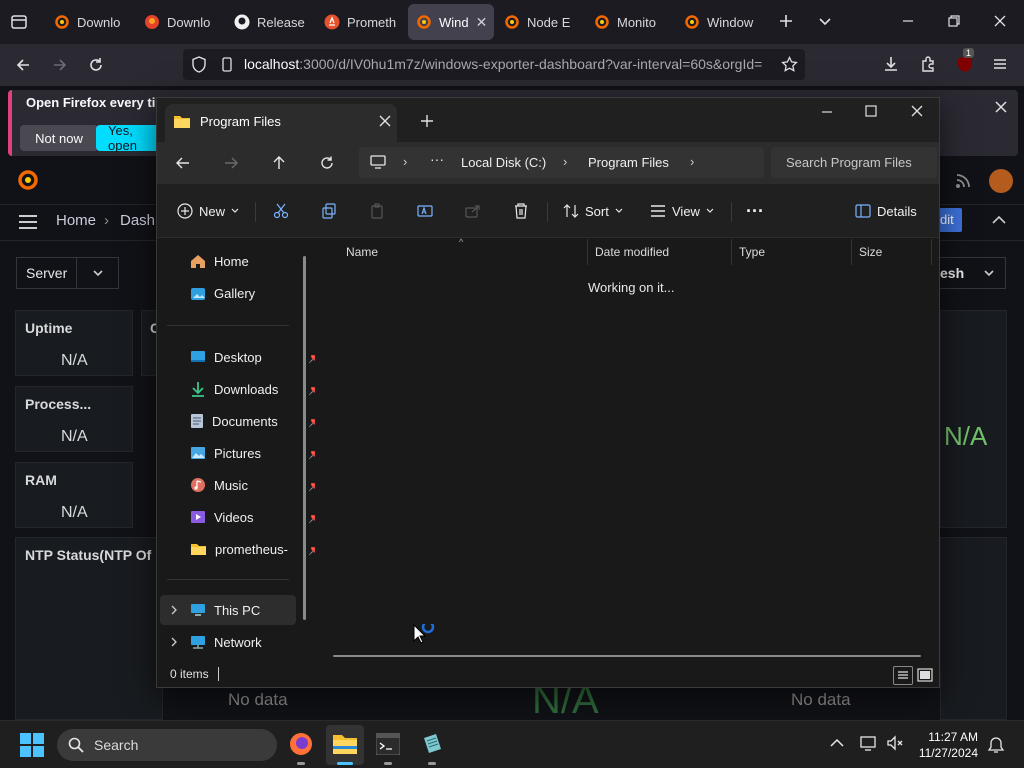 The width and height of the screenshot is (1024, 768). Describe the element at coordinates (999, 219) in the screenshot. I see `collapse-chevron-icon` at that location.